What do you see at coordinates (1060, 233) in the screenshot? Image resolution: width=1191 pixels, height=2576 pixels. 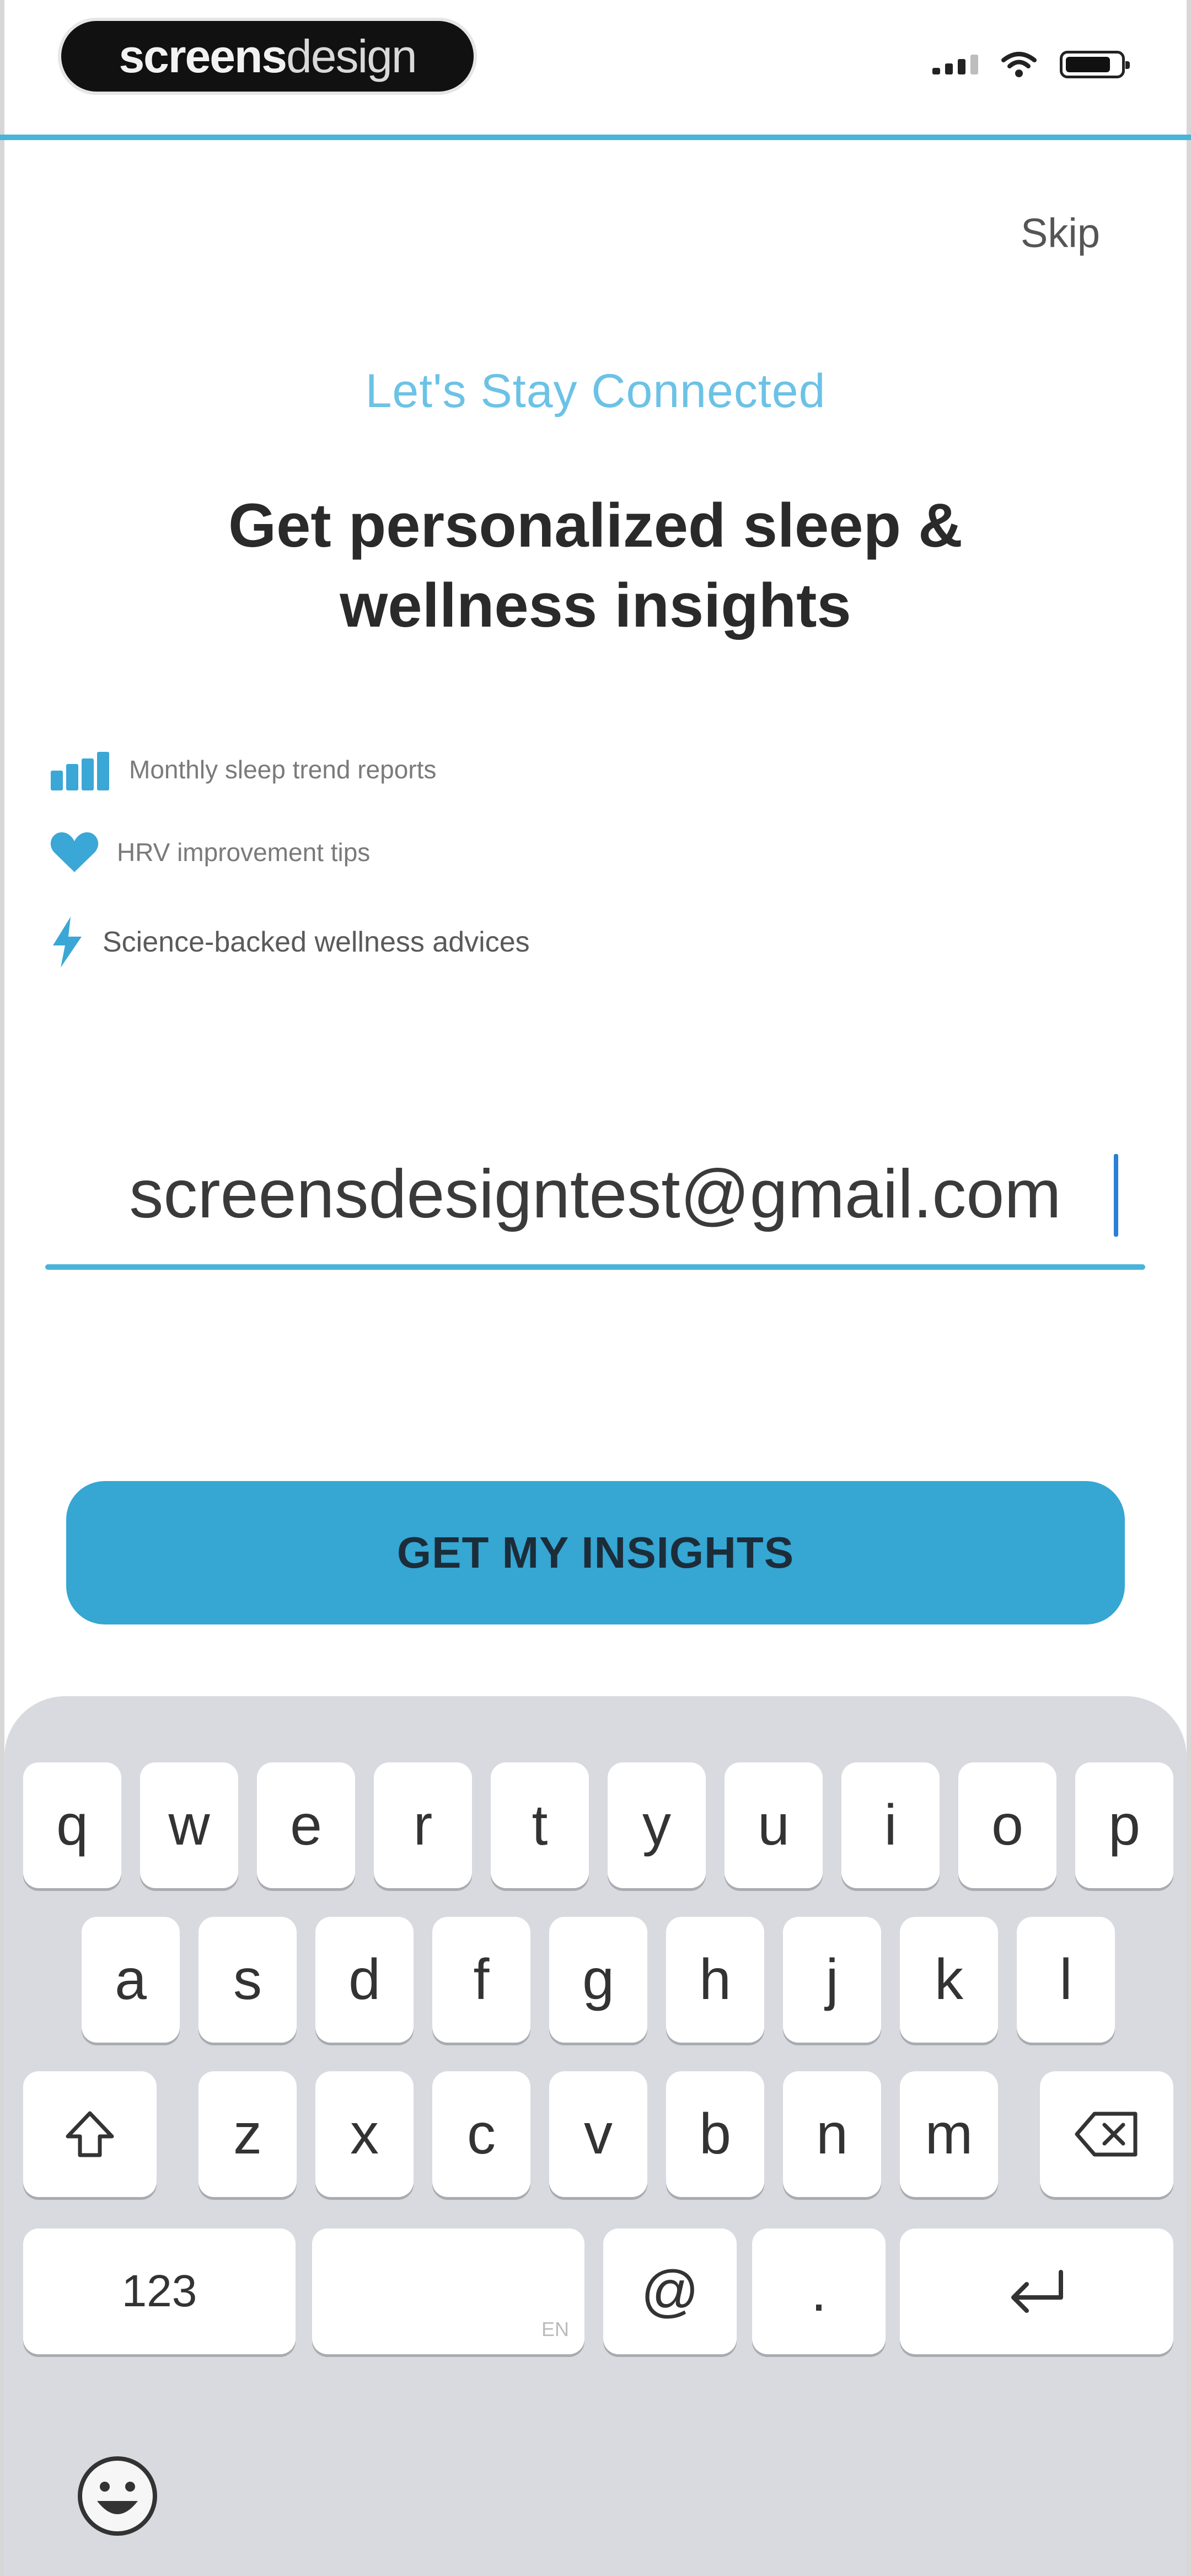 I see `skip-button: Skip` at bounding box center [1060, 233].